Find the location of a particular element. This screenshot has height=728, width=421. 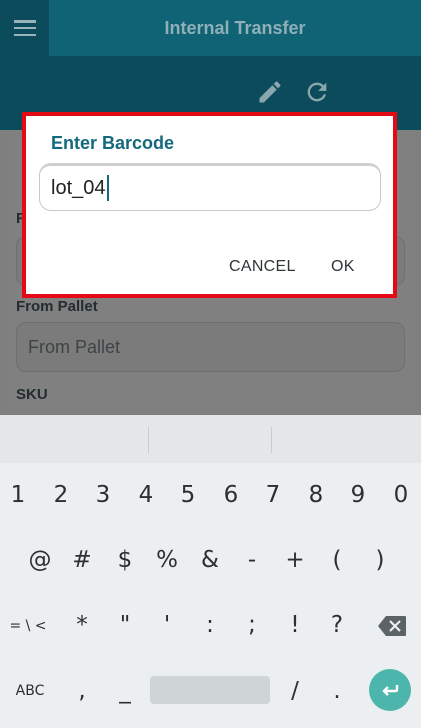

title-area: Internal Transfer is located at coordinates (235, 28).